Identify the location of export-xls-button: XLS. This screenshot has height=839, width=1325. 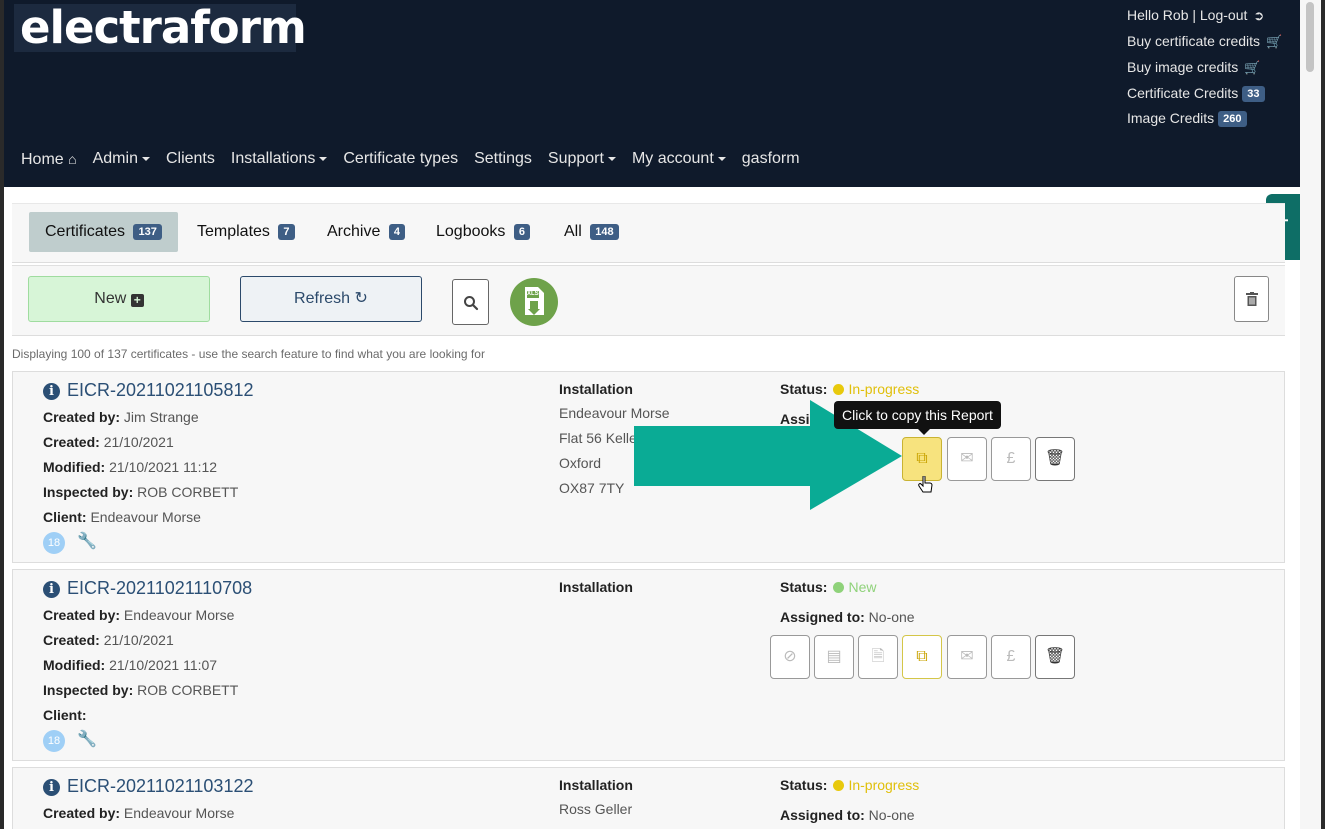
(534, 302).